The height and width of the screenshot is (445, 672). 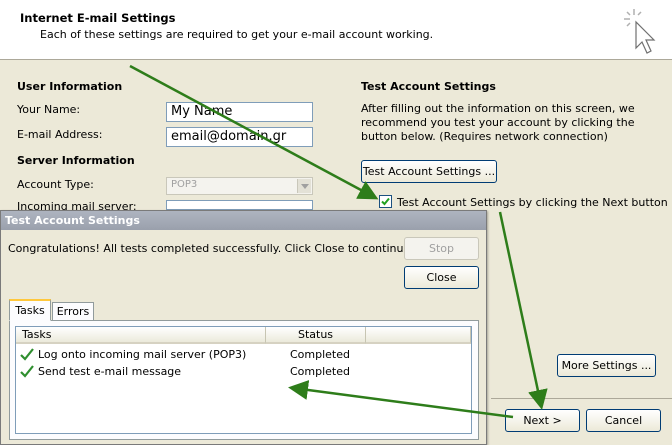 What do you see at coordinates (142, 354) in the screenshot?
I see `task-name: Log onto incoming mail server (POP3)` at bounding box center [142, 354].